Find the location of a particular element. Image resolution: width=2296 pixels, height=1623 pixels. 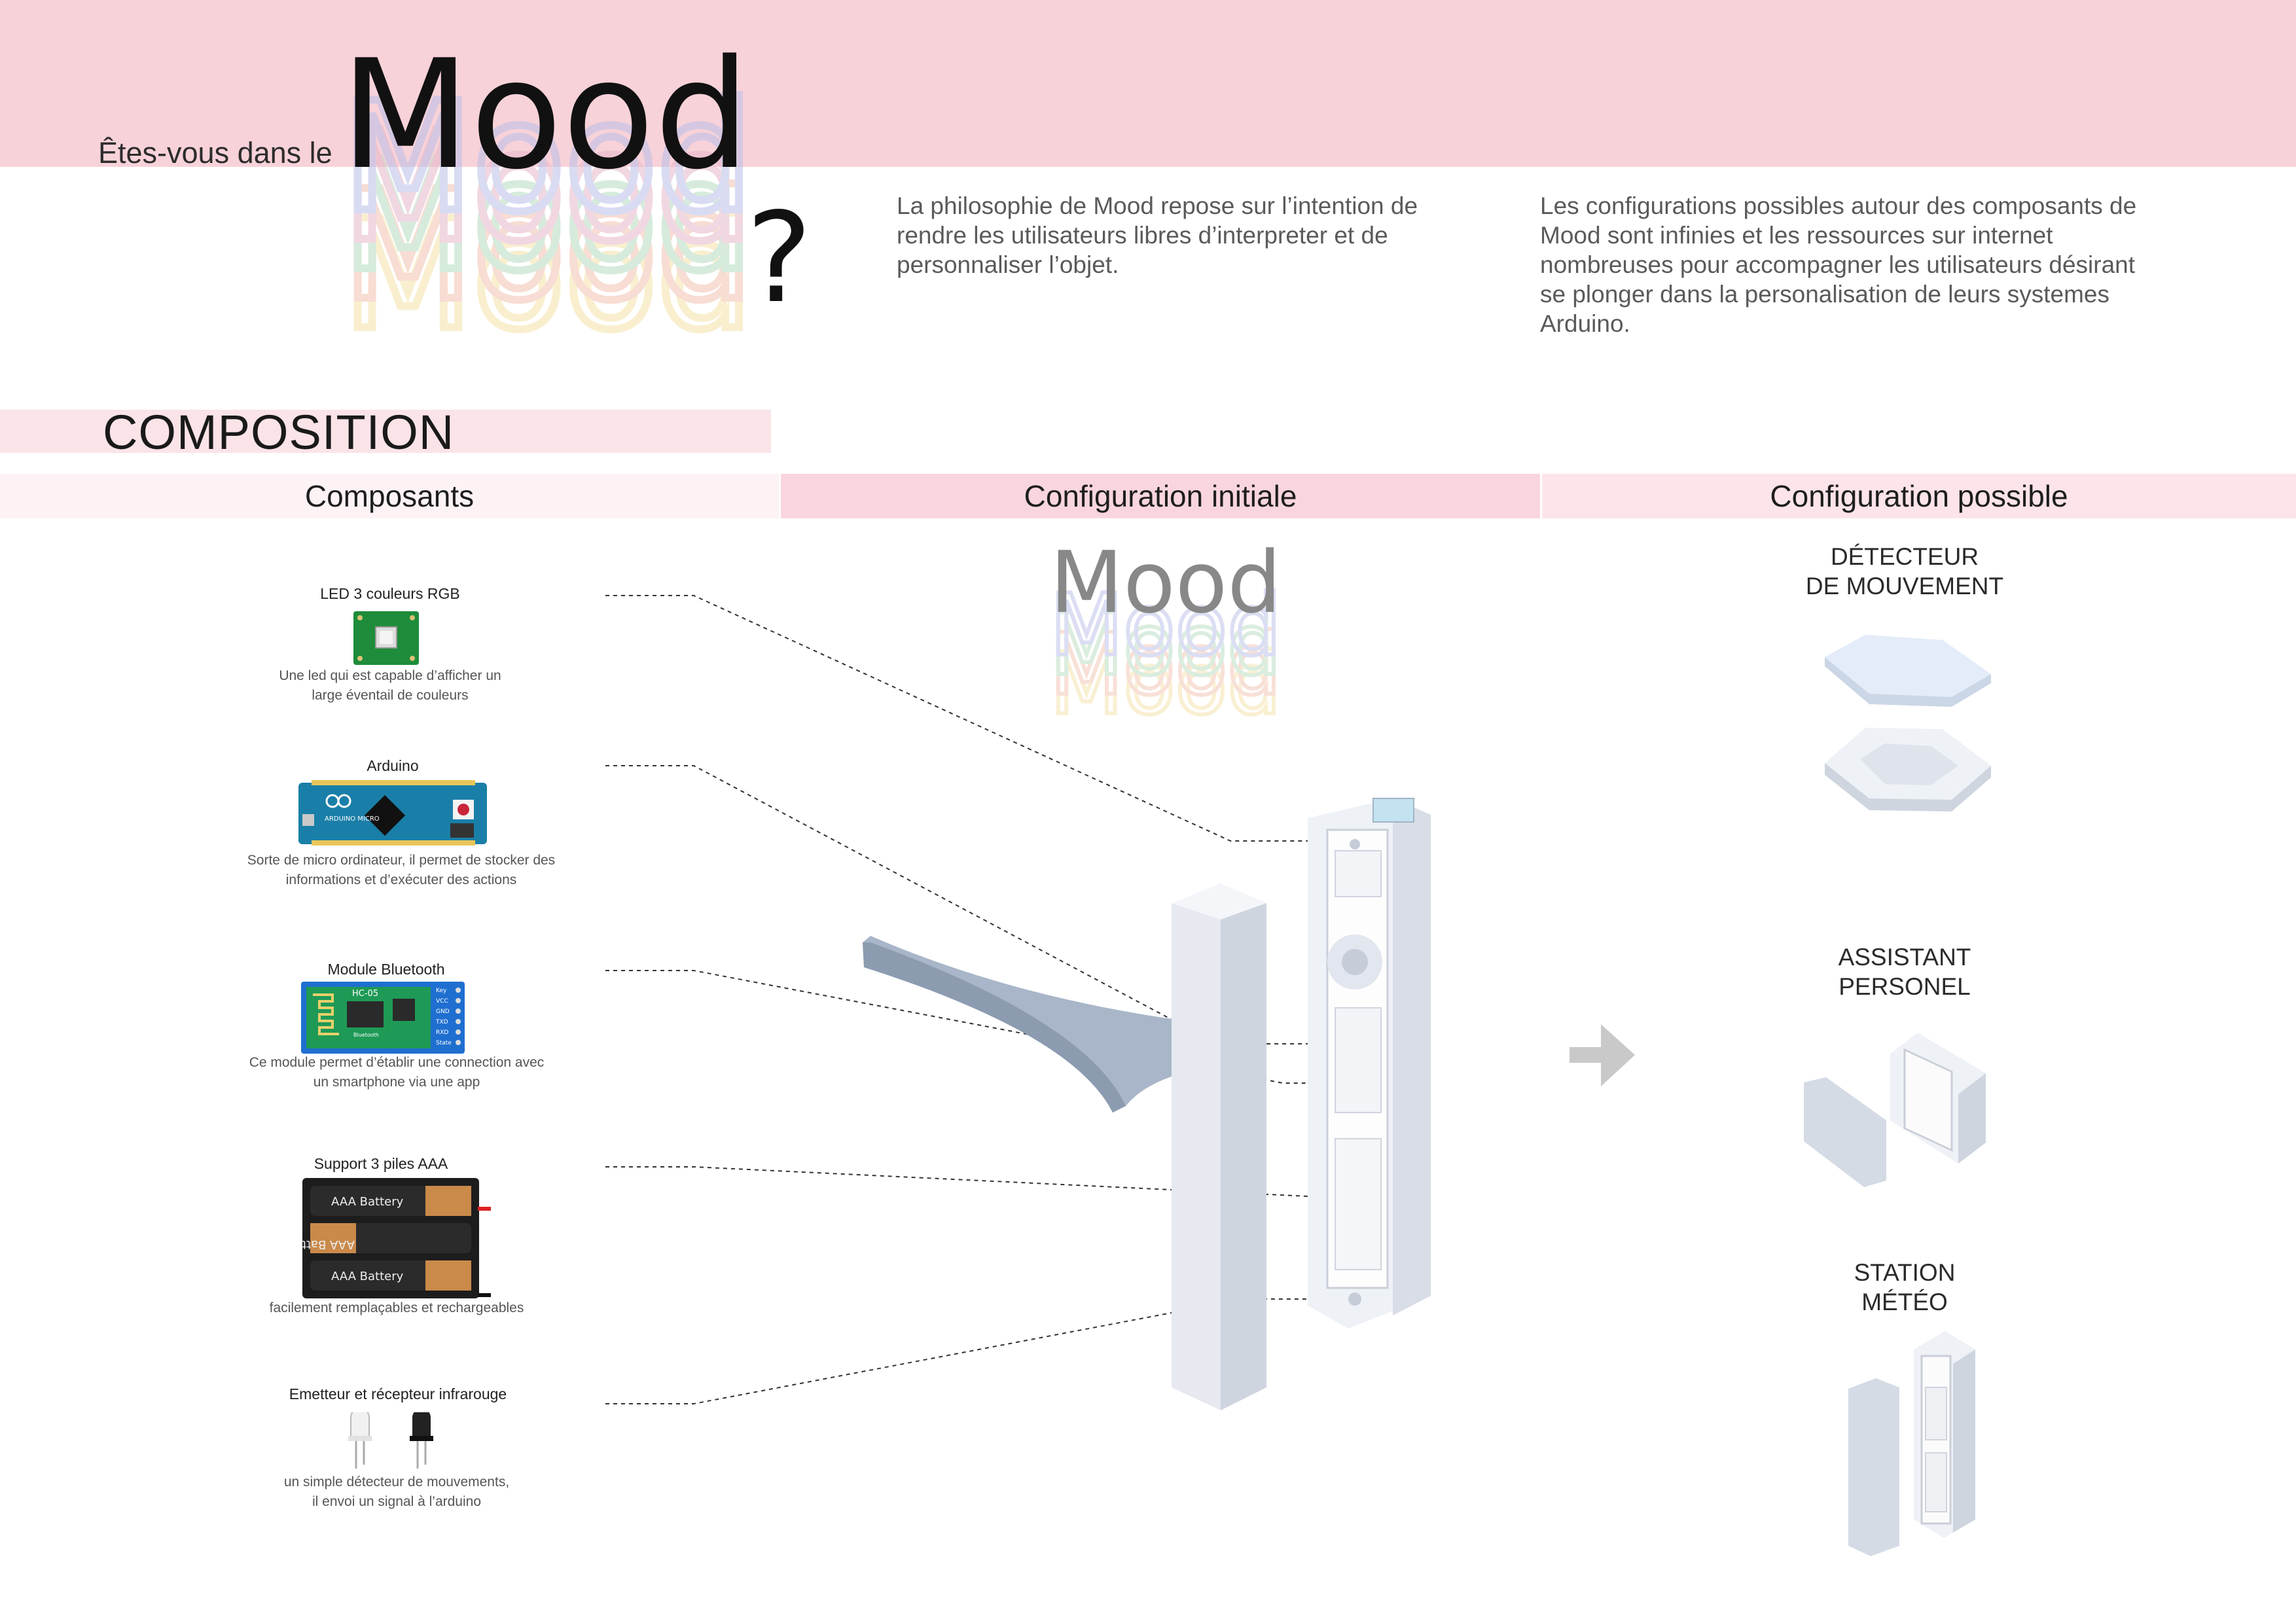

config-label-weather-2: MÉTÉO is located at coordinates (1904, 1302).